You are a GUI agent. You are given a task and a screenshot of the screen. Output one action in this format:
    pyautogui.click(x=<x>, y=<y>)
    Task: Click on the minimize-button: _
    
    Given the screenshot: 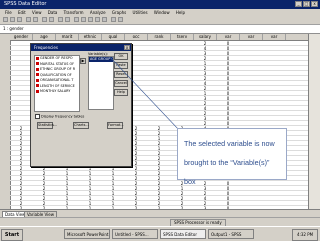 What is the action you would take?
    pyautogui.click(x=298, y=4)
    